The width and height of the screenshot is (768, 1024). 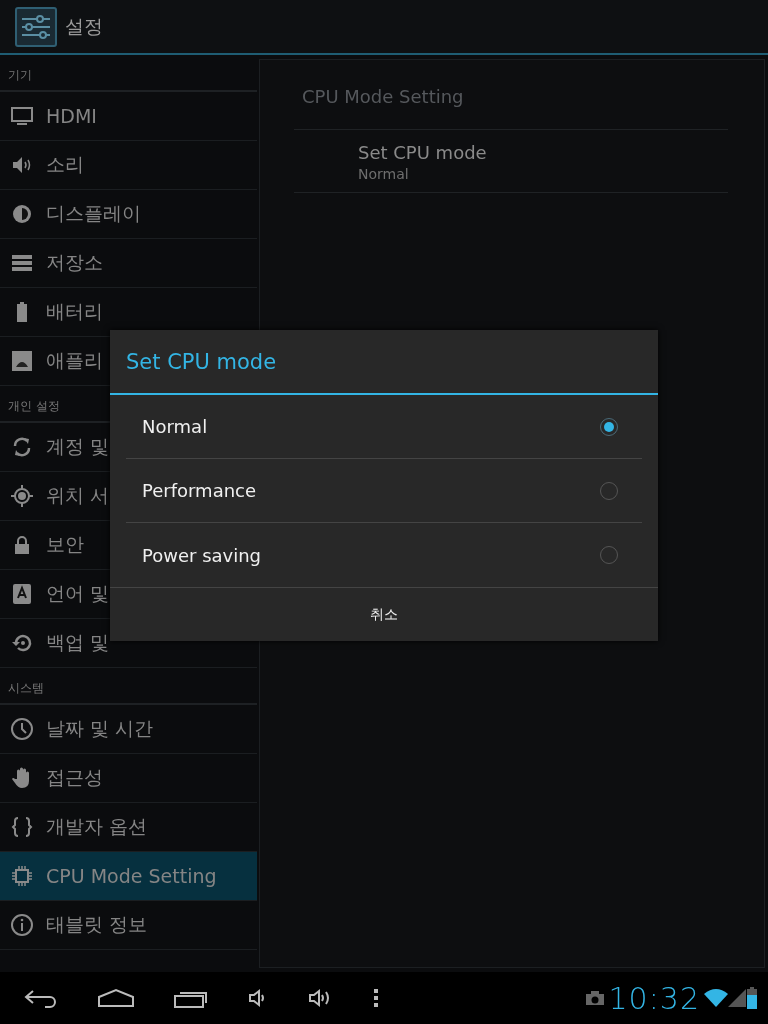 I want to click on sidebar-item: 소리, so click(x=128, y=165).